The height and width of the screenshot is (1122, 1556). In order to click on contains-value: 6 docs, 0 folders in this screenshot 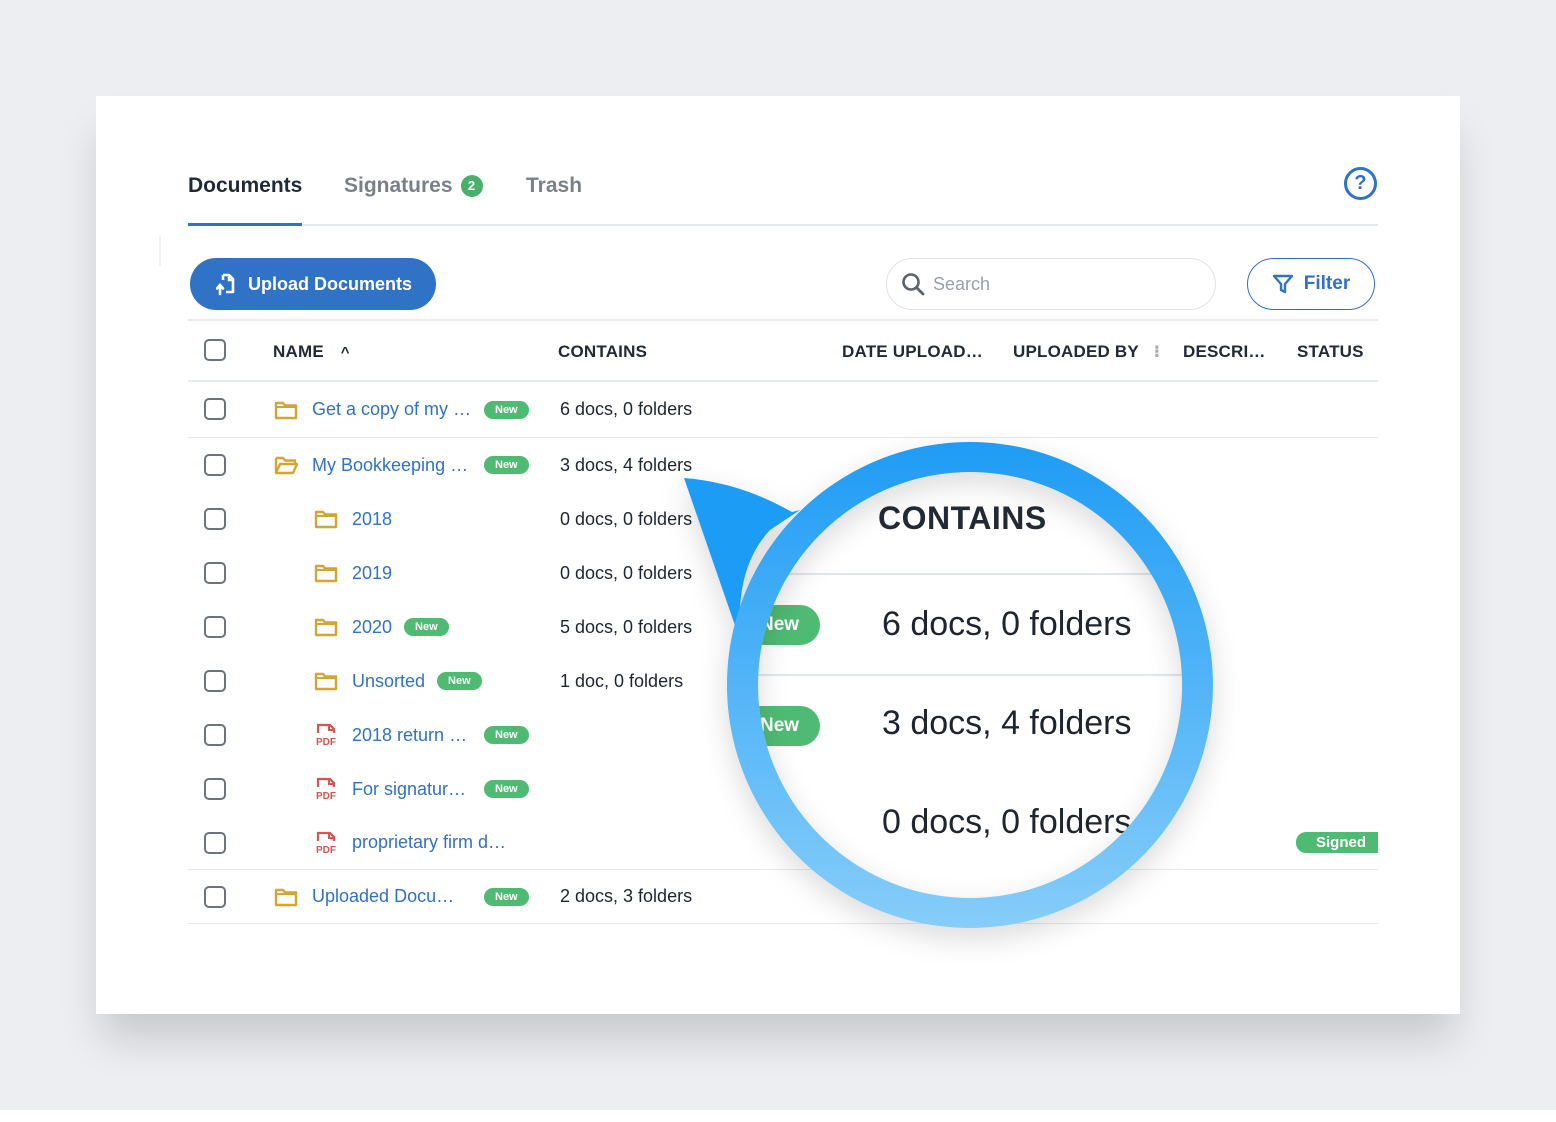, I will do `click(626, 409)`.